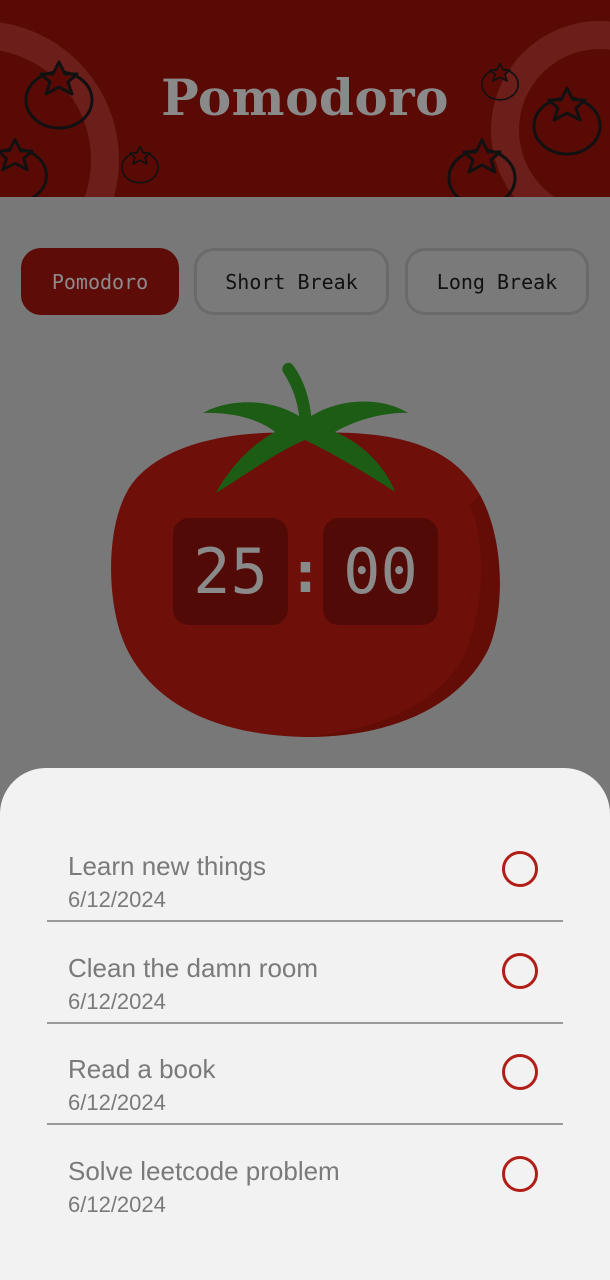 Image resolution: width=610 pixels, height=1280 pixels. What do you see at coordinates (291, 281) in the screenshot?
I see `tab-short-break: Short Break` at bounding box center [291, 281].